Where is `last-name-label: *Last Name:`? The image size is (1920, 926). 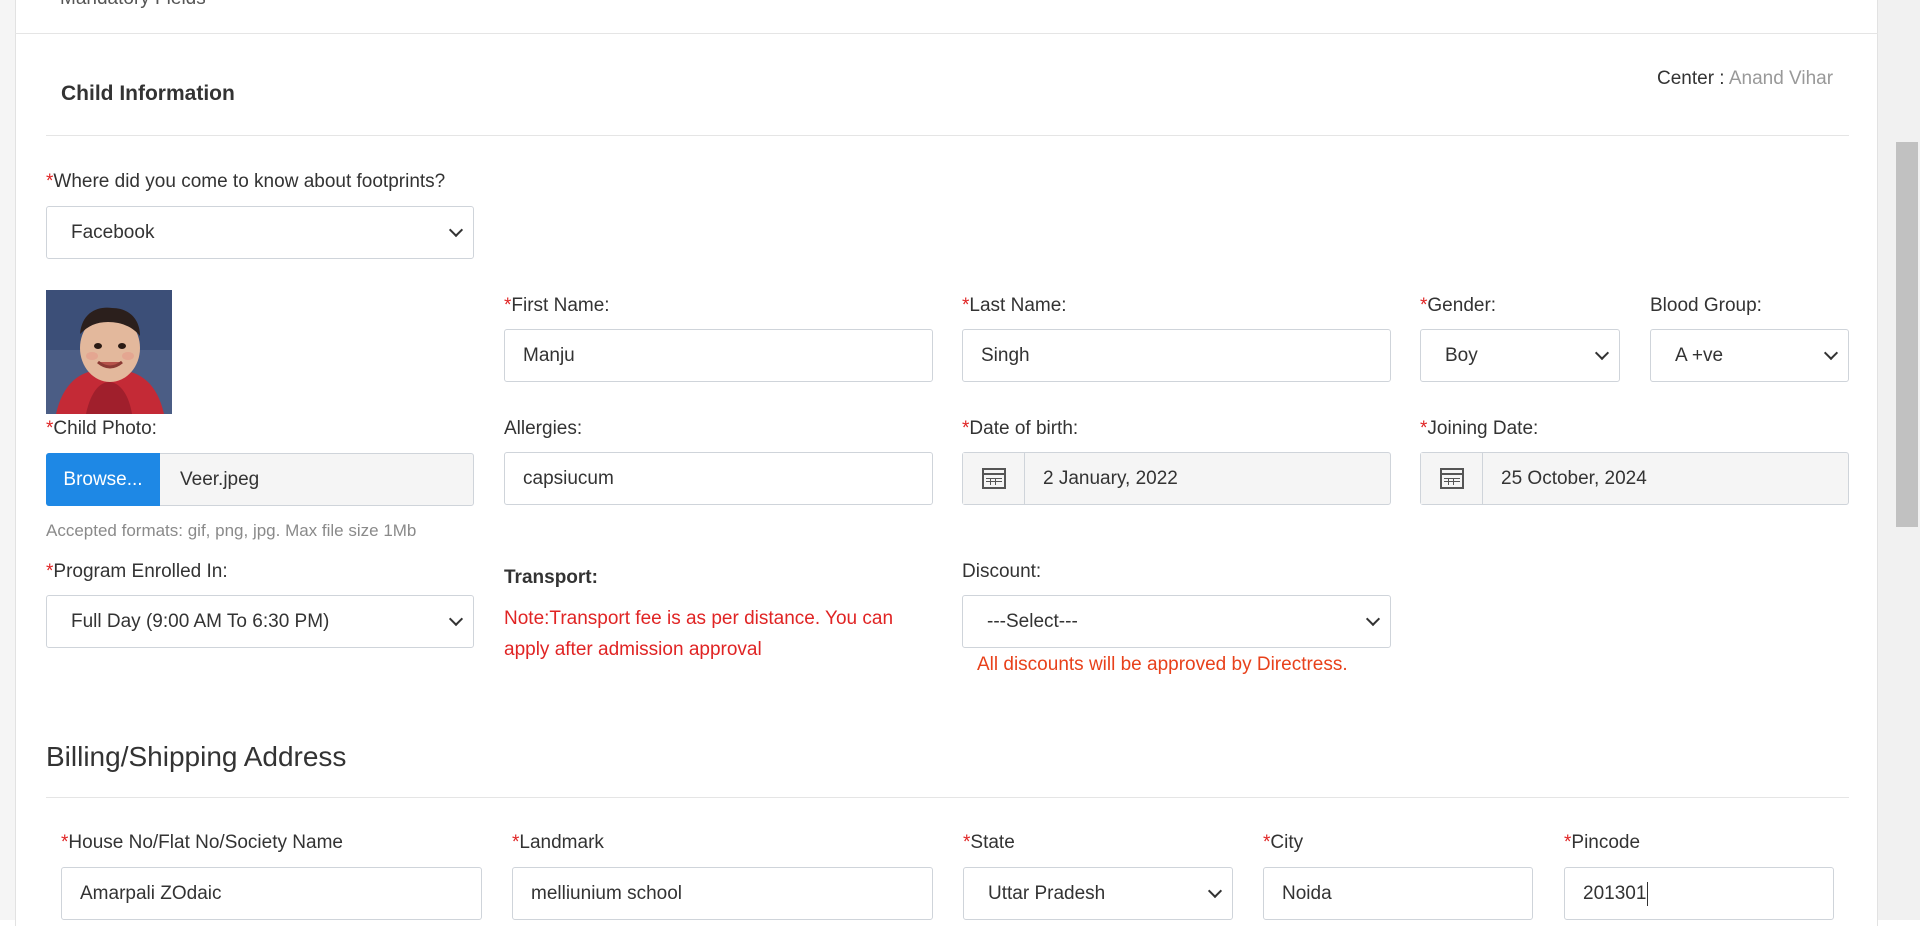
last-name-label: *Last Name: is located at coordinates (1014, 305).